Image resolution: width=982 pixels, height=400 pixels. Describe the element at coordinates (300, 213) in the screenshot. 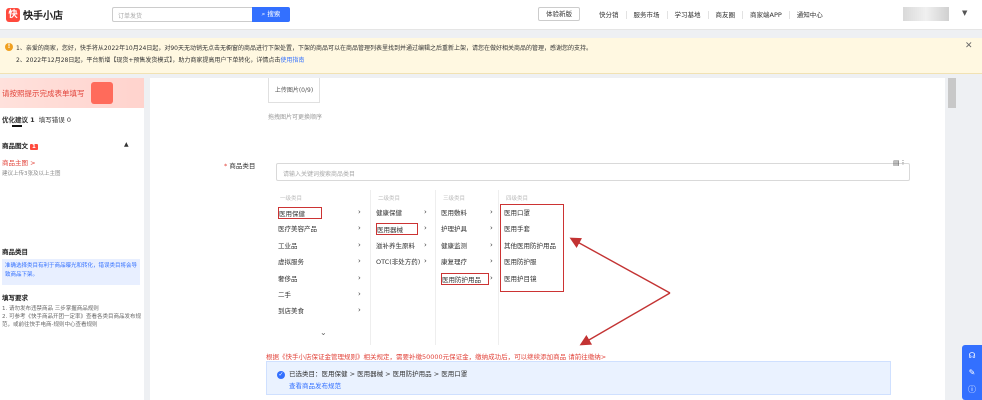

I see `level1-item-medical-health: 医用保健` at that location.